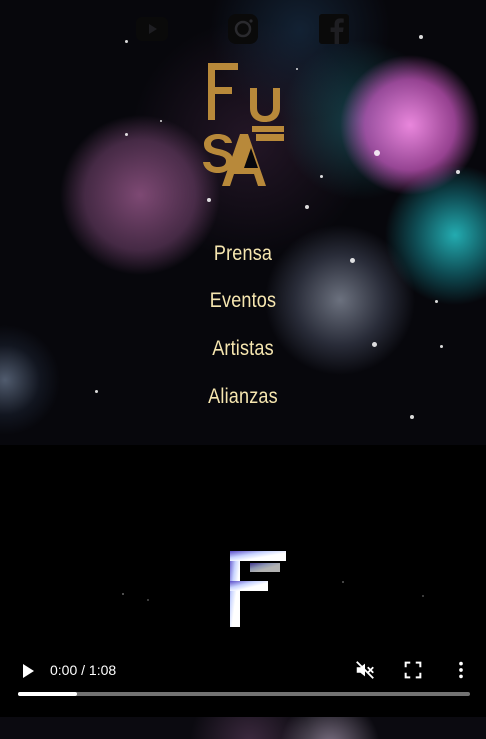 The height and width of the screenshot is (739, 486). What do you see at coordinates (365, 670) in the screenshot?
I see `muted-volume-icon` at bounding box center [365, 670].